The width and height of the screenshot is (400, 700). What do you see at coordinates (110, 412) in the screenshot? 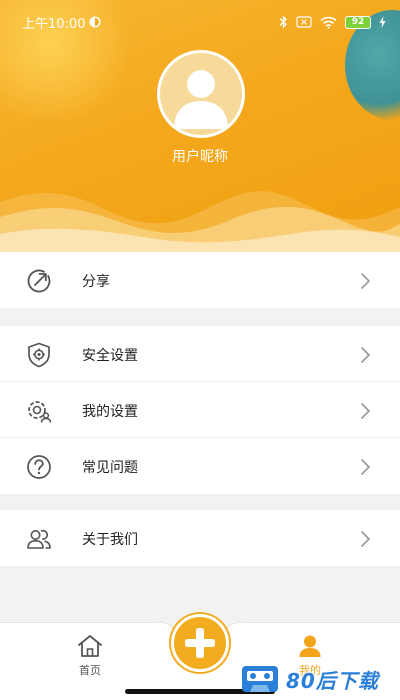
I see `menu-item-label: 我的设置` at bounding box center [110, 412].